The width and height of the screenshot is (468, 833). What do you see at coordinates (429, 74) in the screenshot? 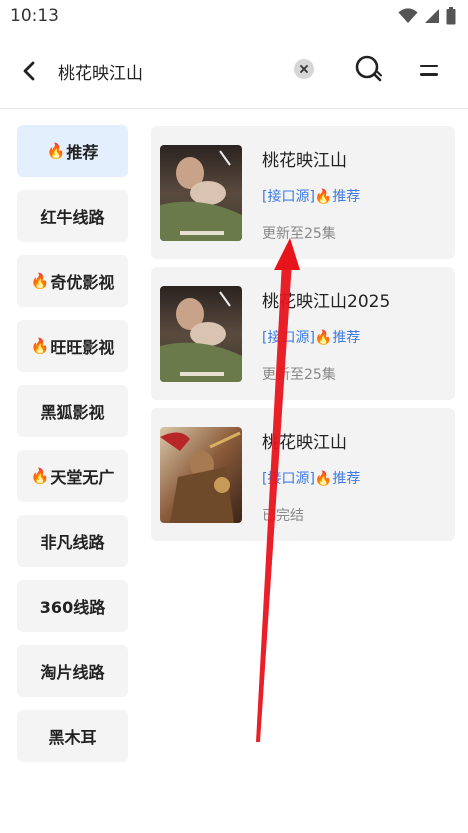
I see `menu-icon-line-bottom` at bounding box center [429, 74].